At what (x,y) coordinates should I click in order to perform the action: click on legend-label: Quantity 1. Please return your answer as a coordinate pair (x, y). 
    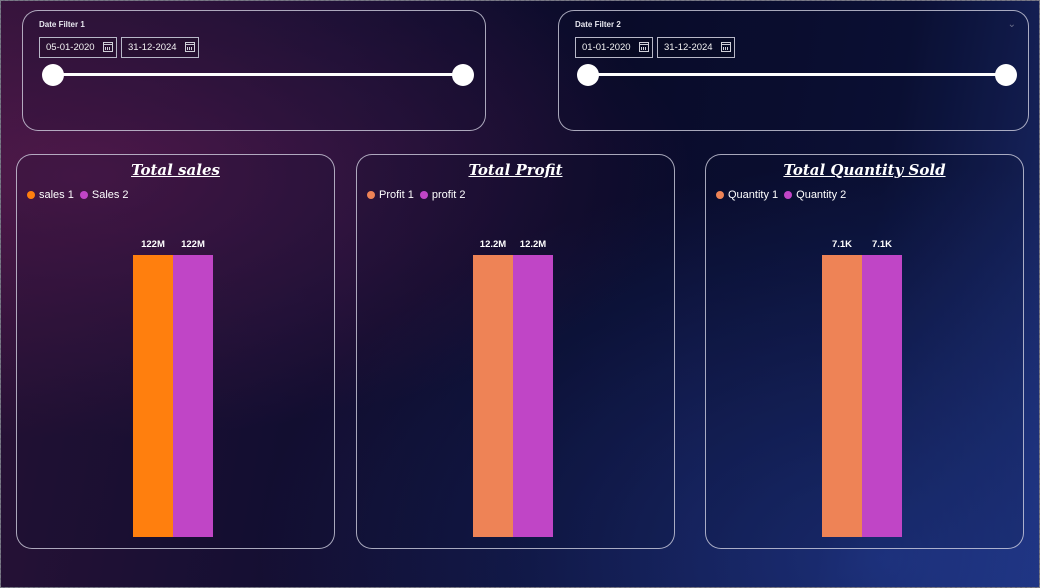
    Looking at the image, I should click on (753, 195).